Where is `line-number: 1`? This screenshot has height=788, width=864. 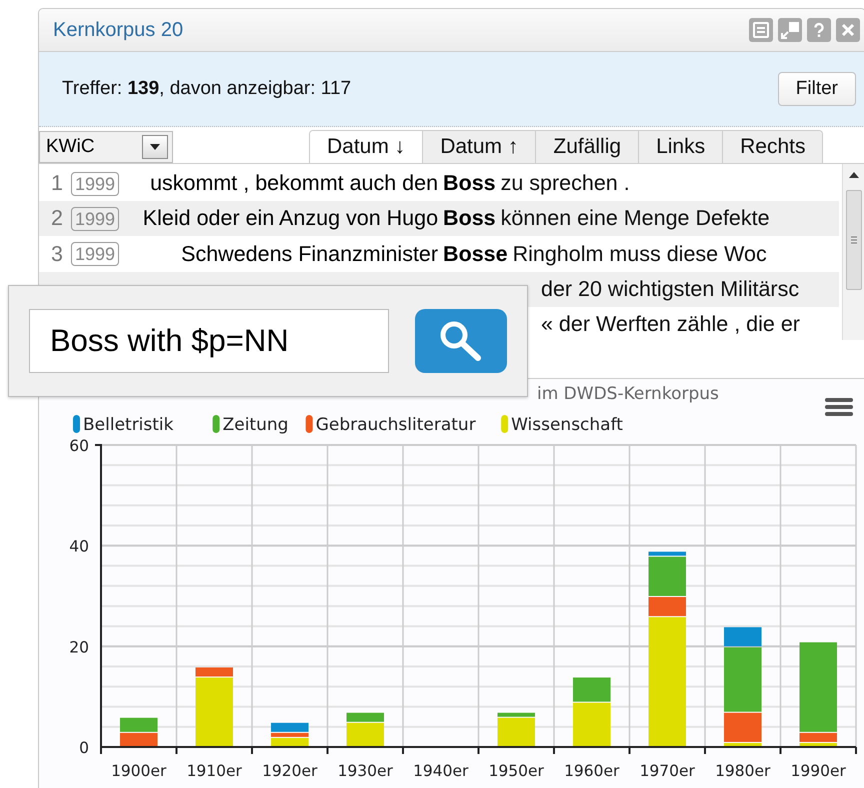 line-number: 1 is located at coordinates (56, 183).